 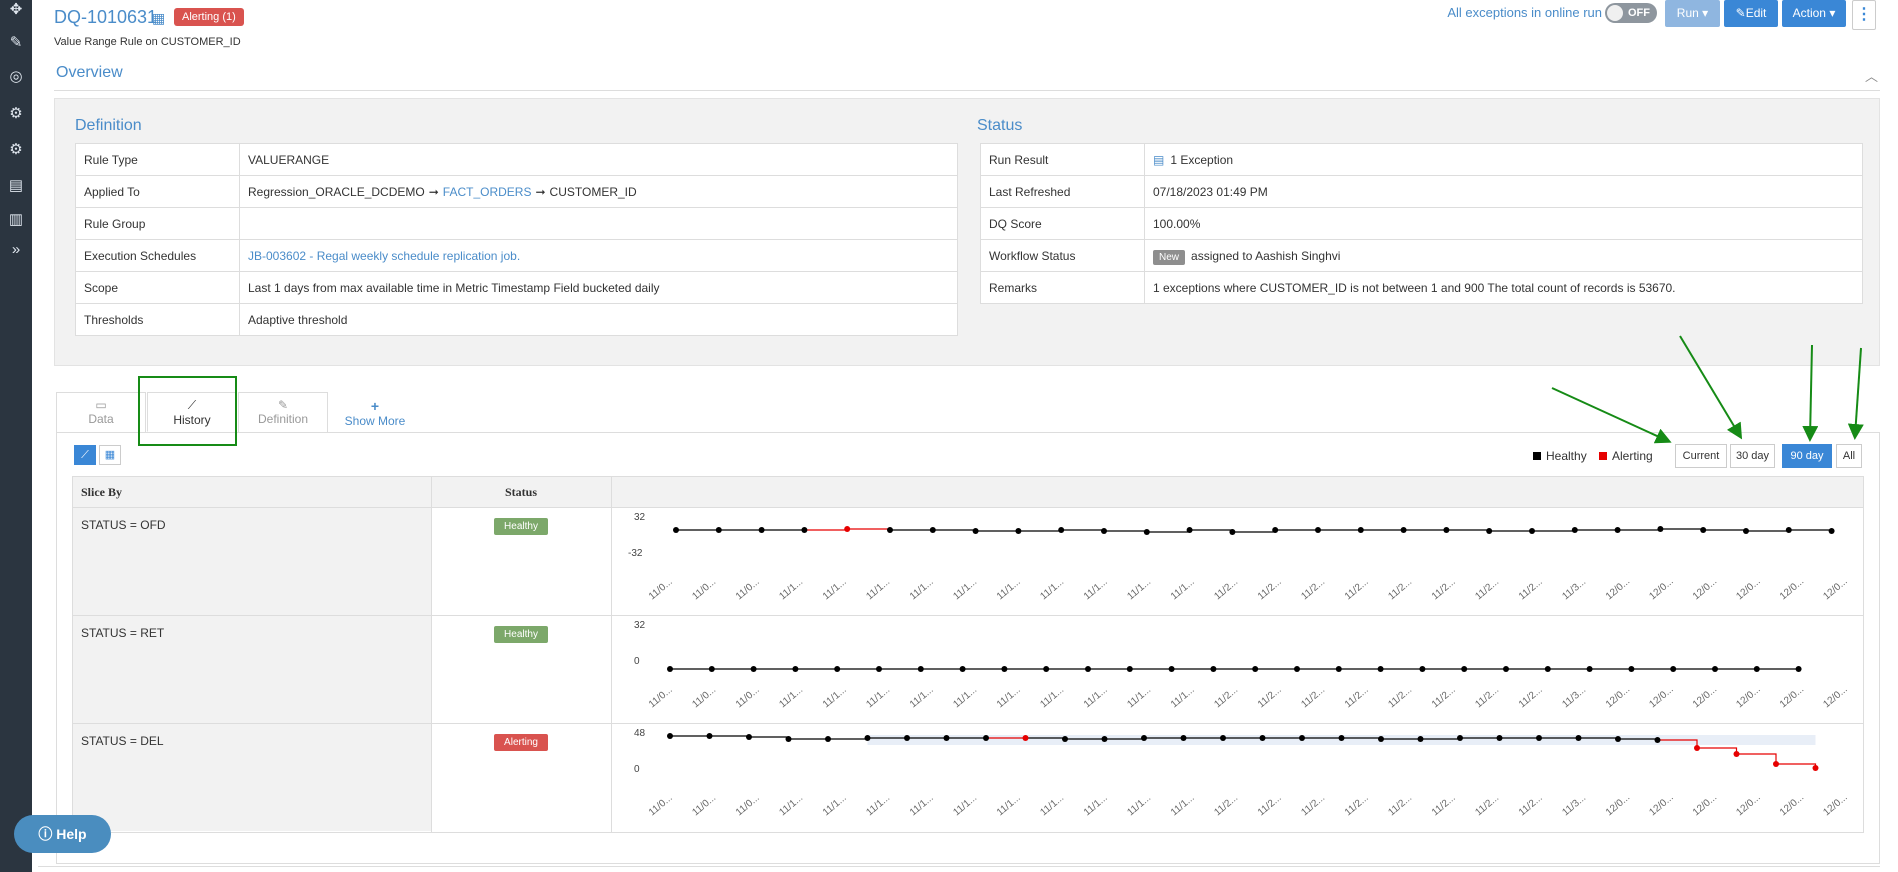 What do you see at coordinates (158, 18) in the screenshot?
I see `calendar-icon: ▦` at bounding box center [158, 18].